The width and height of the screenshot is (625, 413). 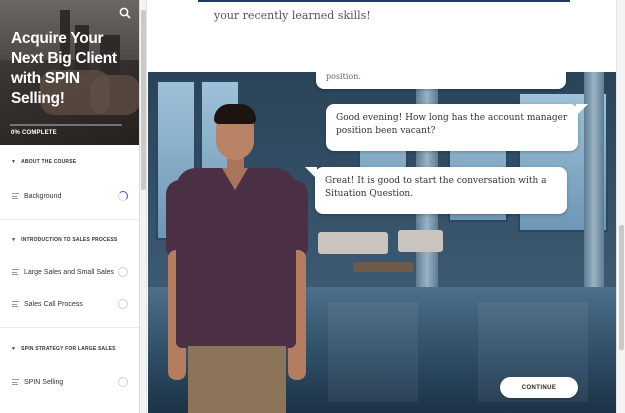 What do you see at coordinates (539, 387) in the screenshot?
I see `continue-button: CONTINUE` at bounding box center [539, 387].